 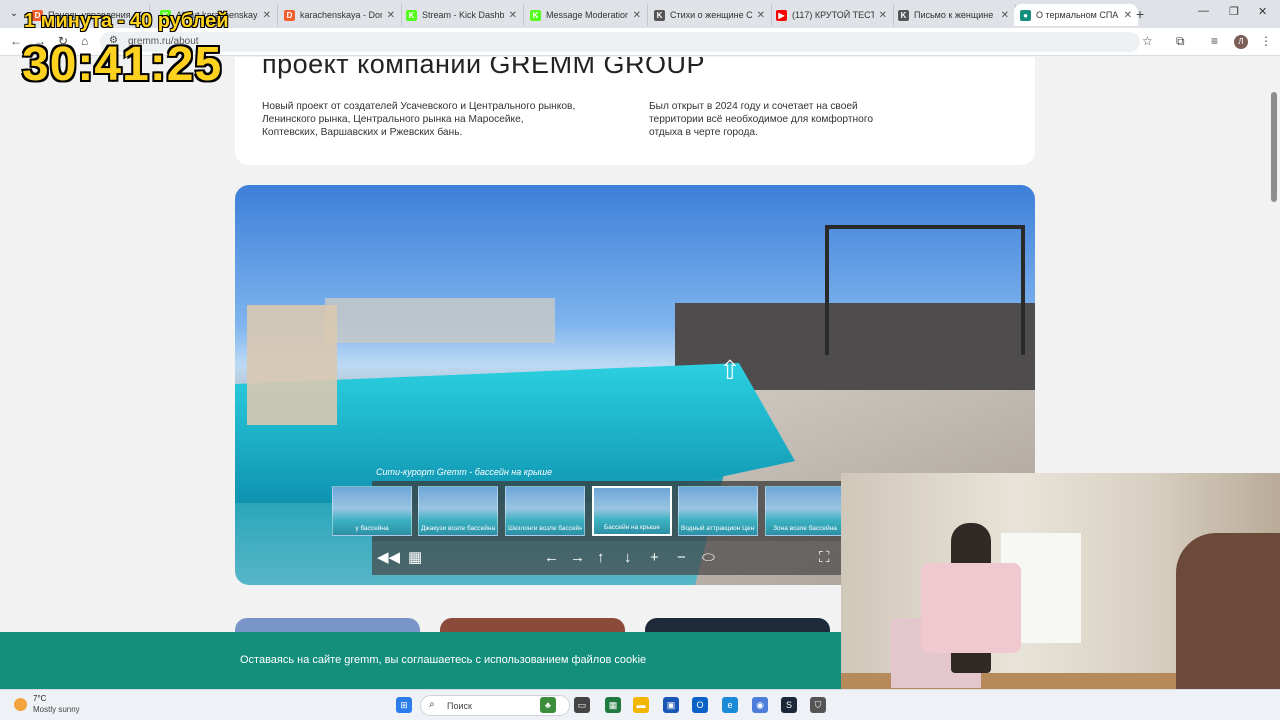 I want to click on pan-down-icon: ↓, so click(x=628, y=558).